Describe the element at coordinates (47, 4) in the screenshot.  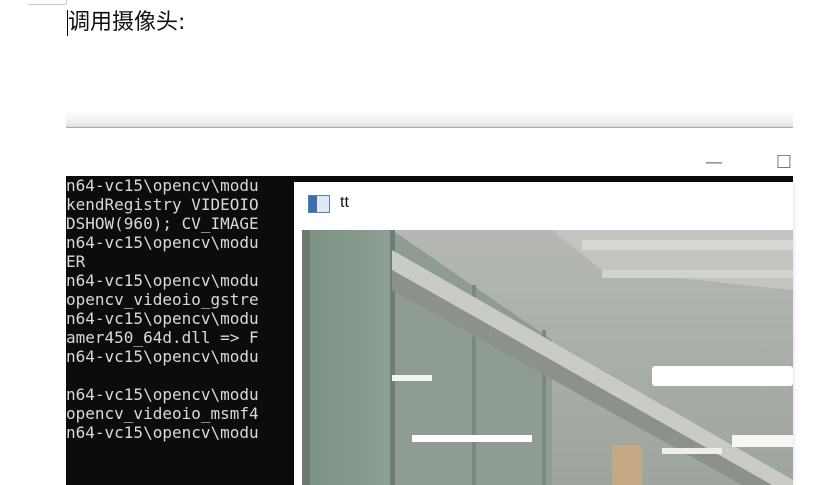
I see `page-margin-corner` at that location.